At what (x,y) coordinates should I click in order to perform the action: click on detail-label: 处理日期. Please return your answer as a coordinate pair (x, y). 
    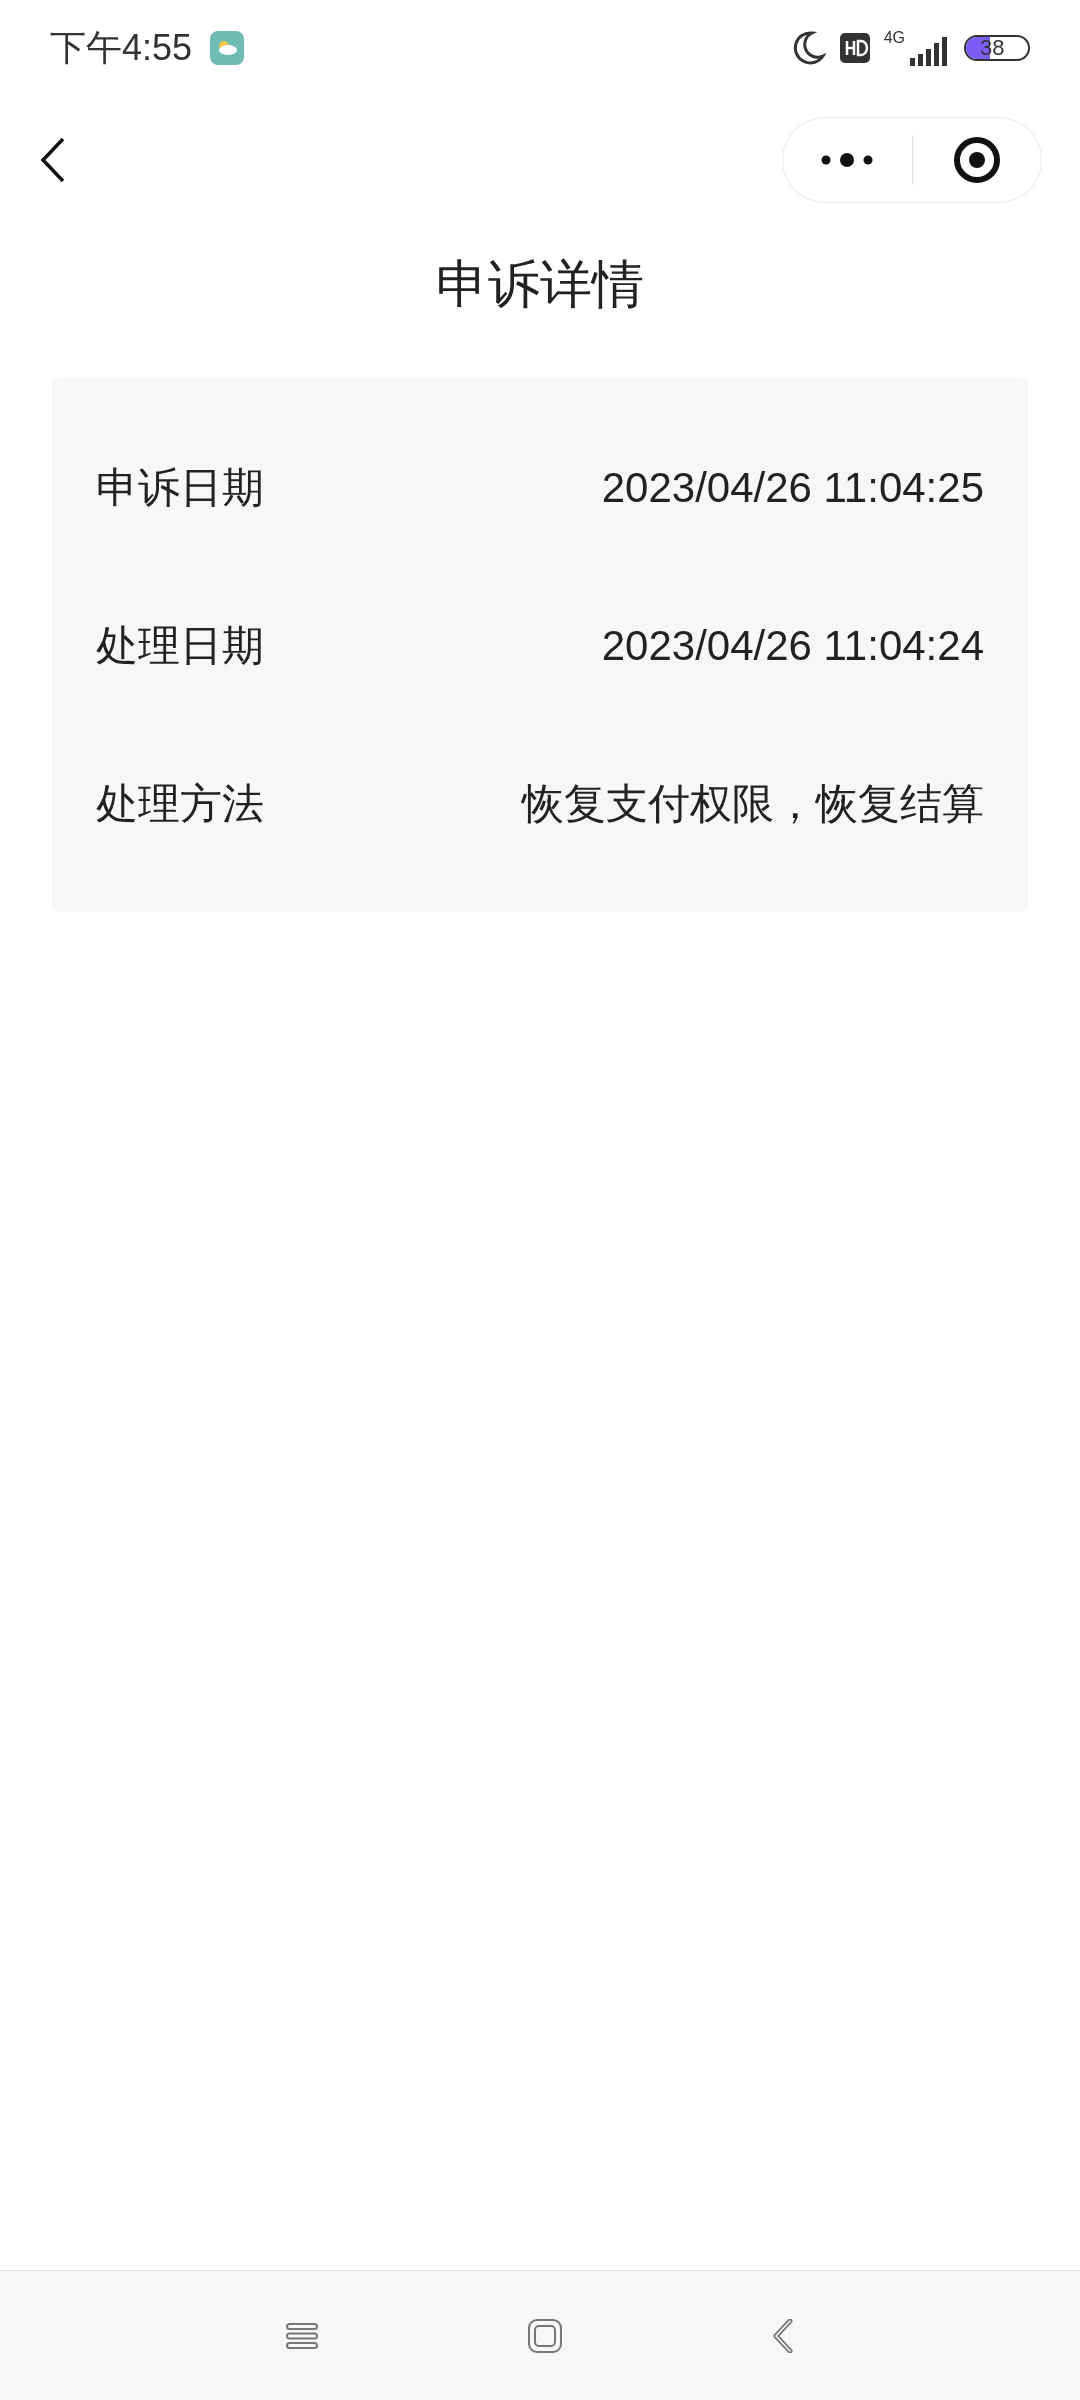
    Looking at the image, I should click on (180, 645).